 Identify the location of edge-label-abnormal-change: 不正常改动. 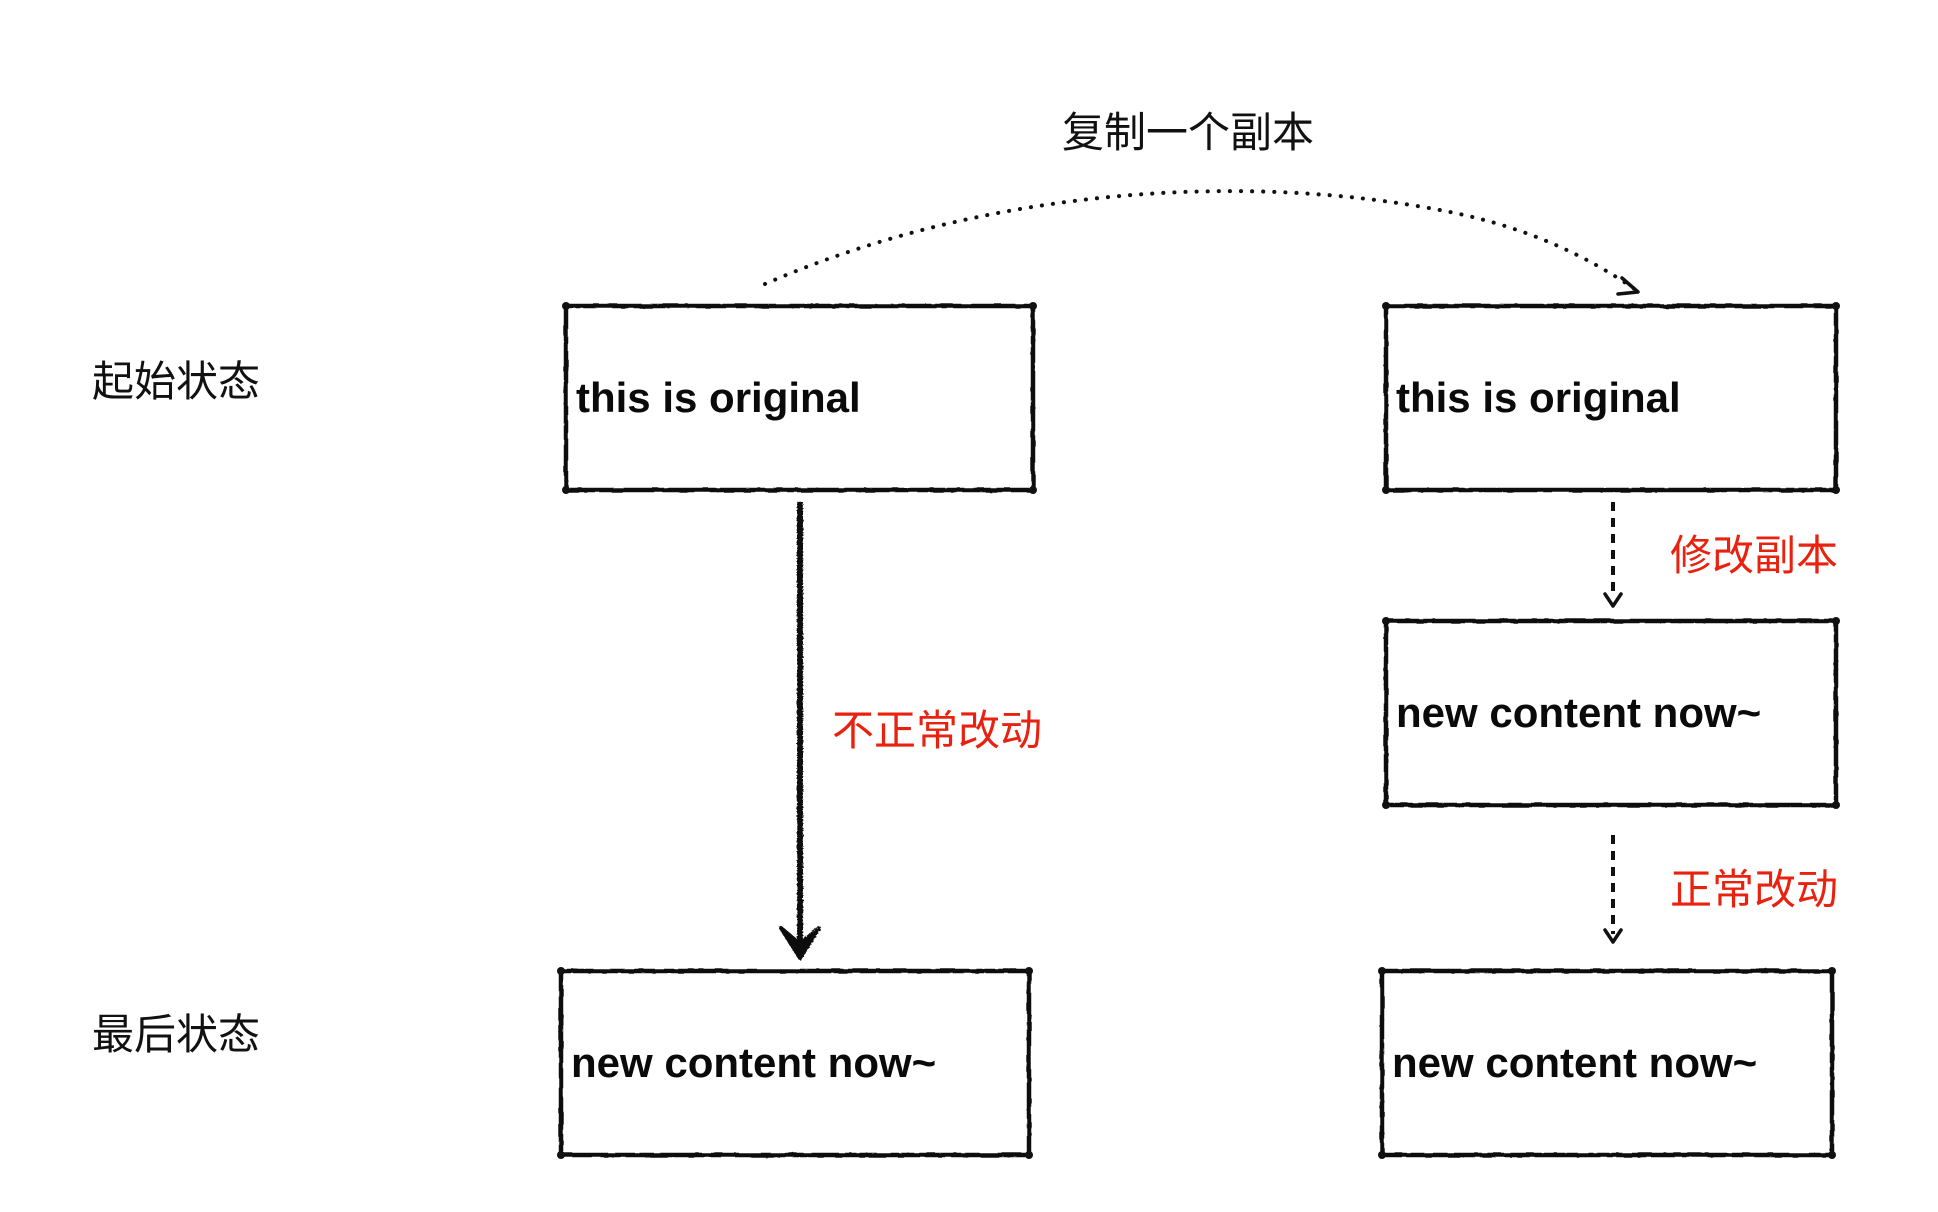
(937, 730).